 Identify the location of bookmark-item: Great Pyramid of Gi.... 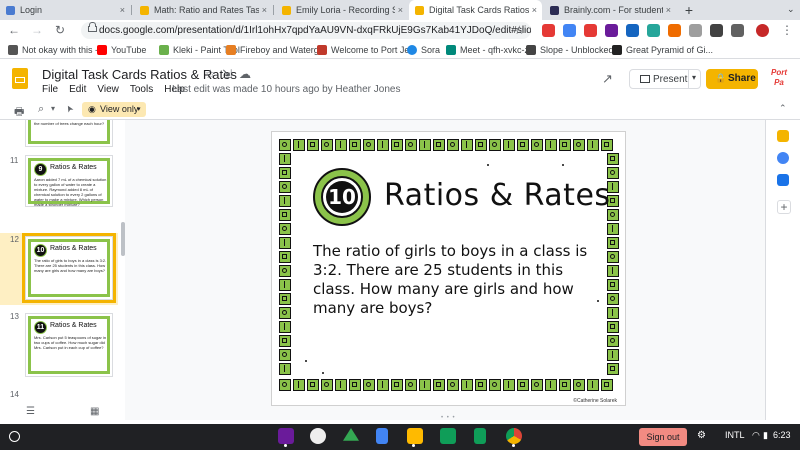
(662, 49).